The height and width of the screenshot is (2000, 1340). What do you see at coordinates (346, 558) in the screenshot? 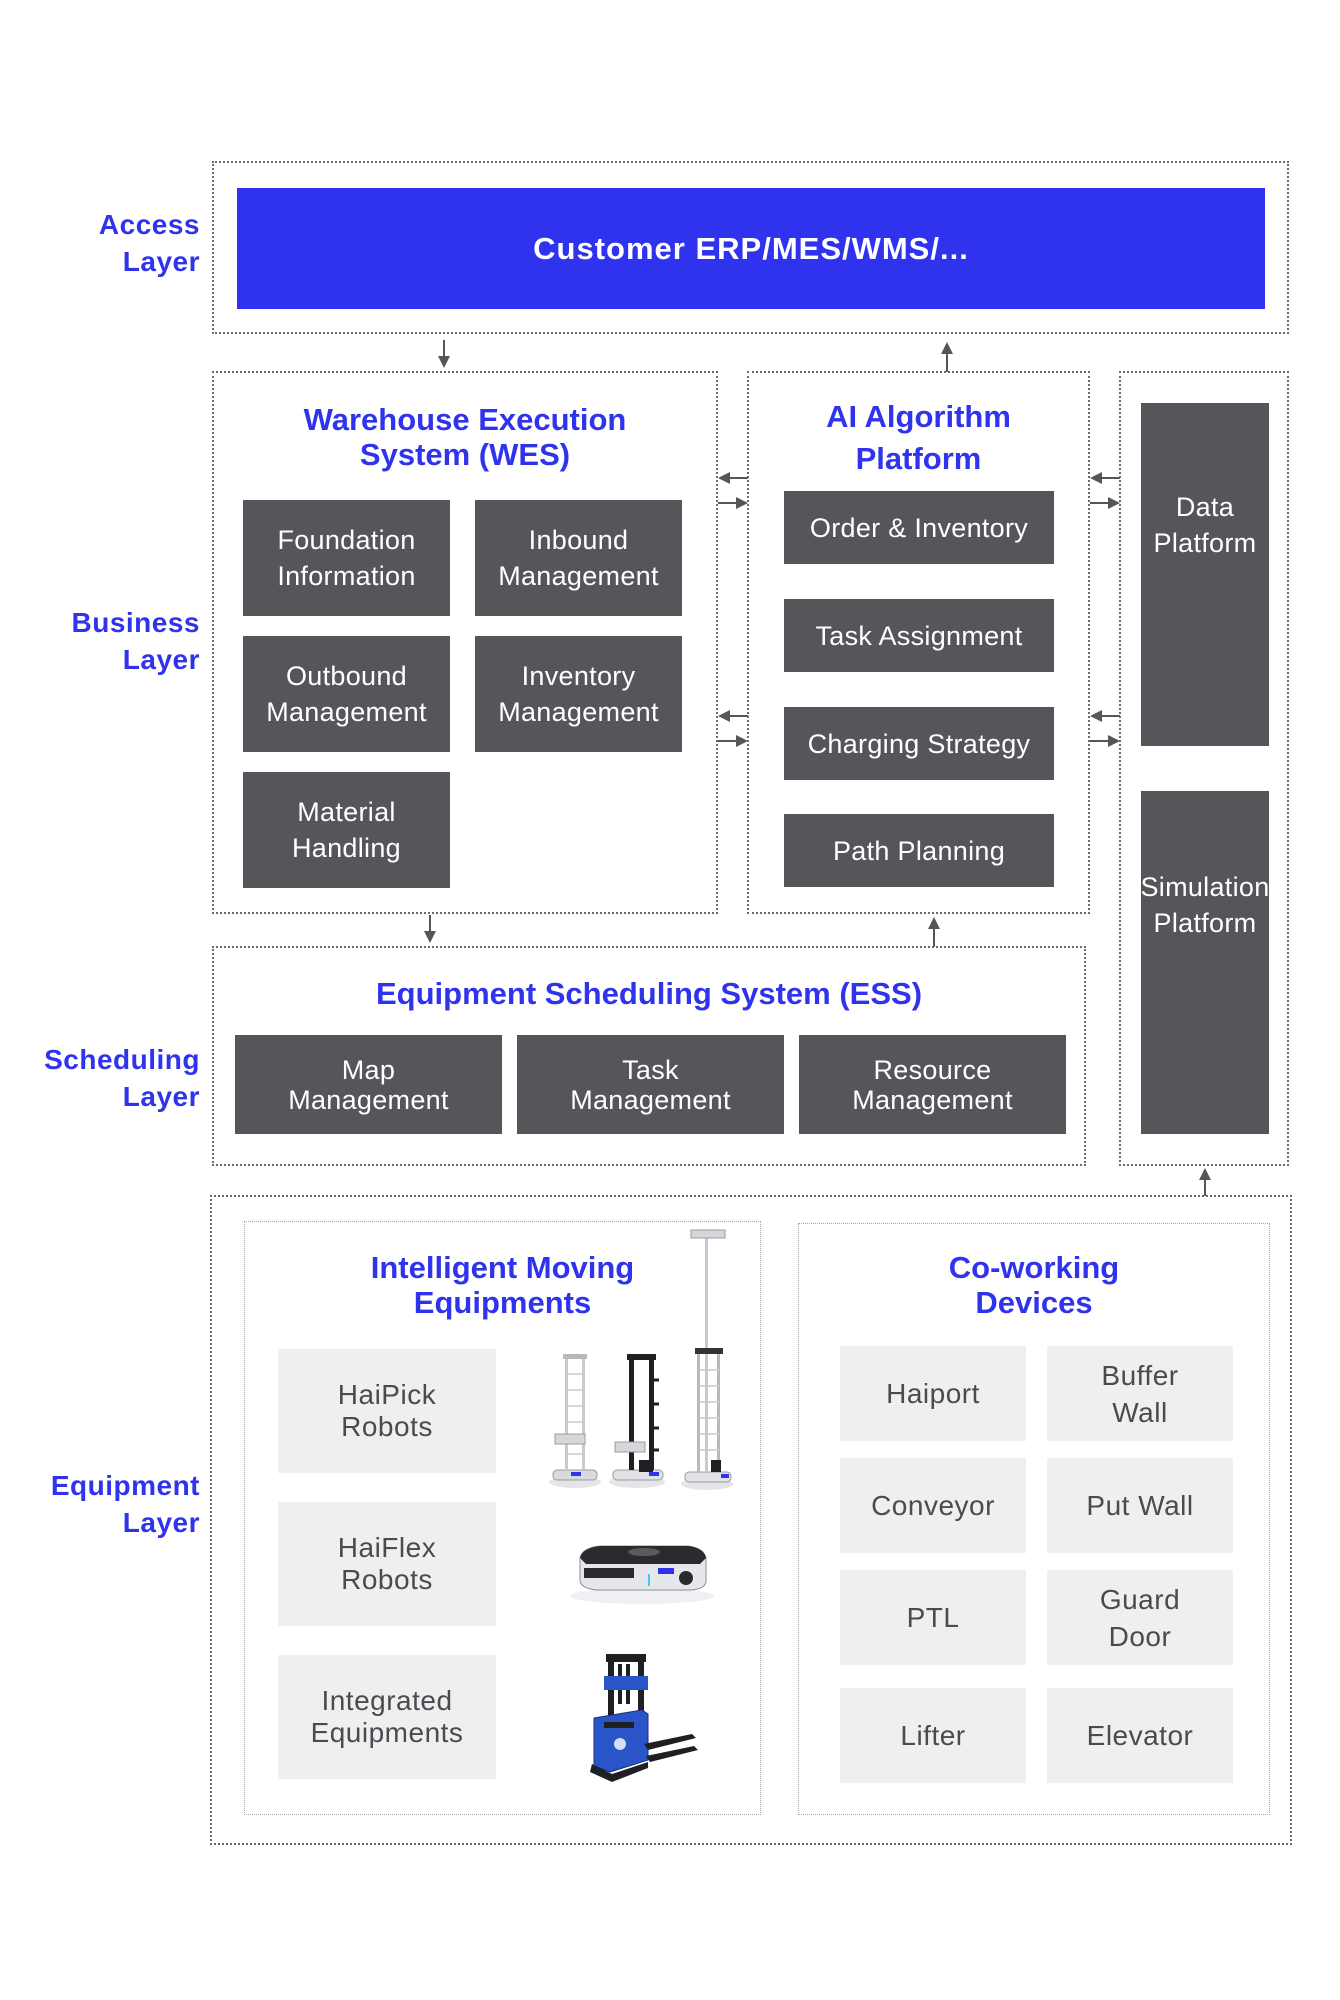
I see `wes-module-foundation-information: Foundation Information` at bounding box center [346, 558].